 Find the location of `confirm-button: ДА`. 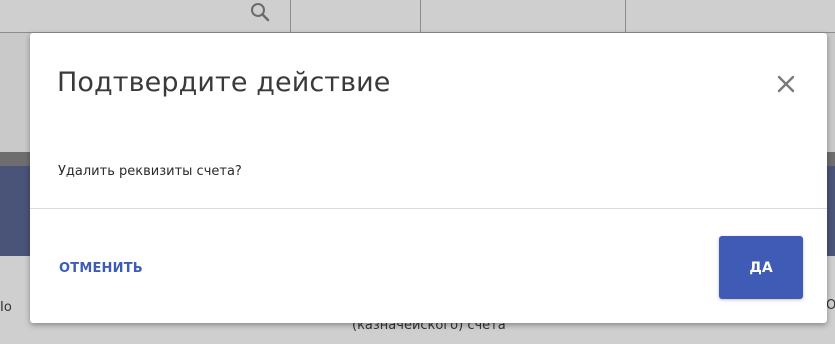

confirm-button: ДА is located at coordinates (761, 267).